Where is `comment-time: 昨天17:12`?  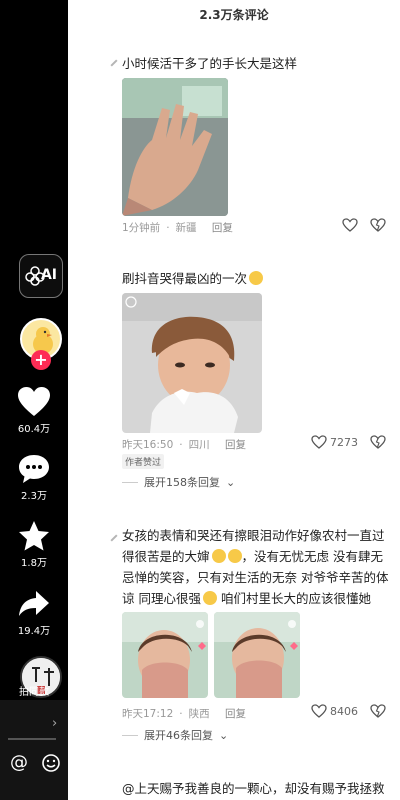 comment-time: 昨天17:12 is located at coordinates (148, 714).